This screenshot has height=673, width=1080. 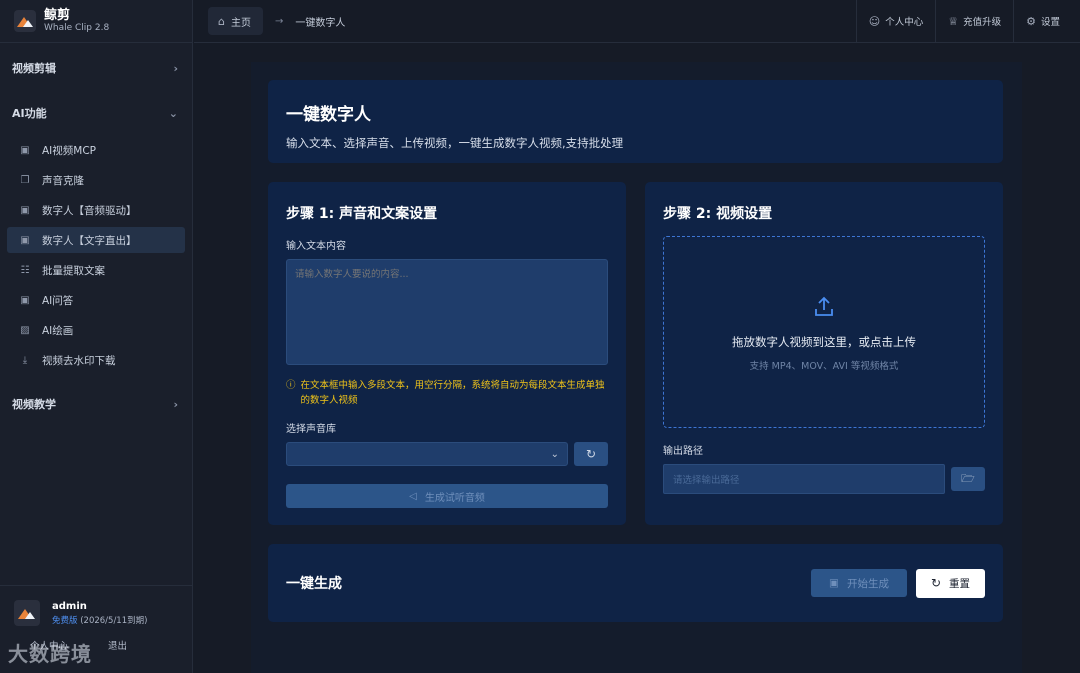 I want to click on section-label: 视频教学, so click(x=34, y=404).